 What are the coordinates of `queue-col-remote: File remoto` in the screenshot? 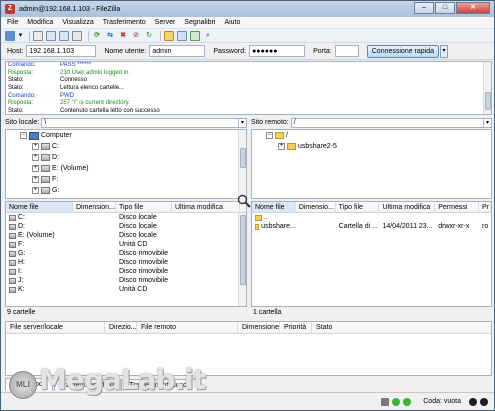 It's located at (187, 327).